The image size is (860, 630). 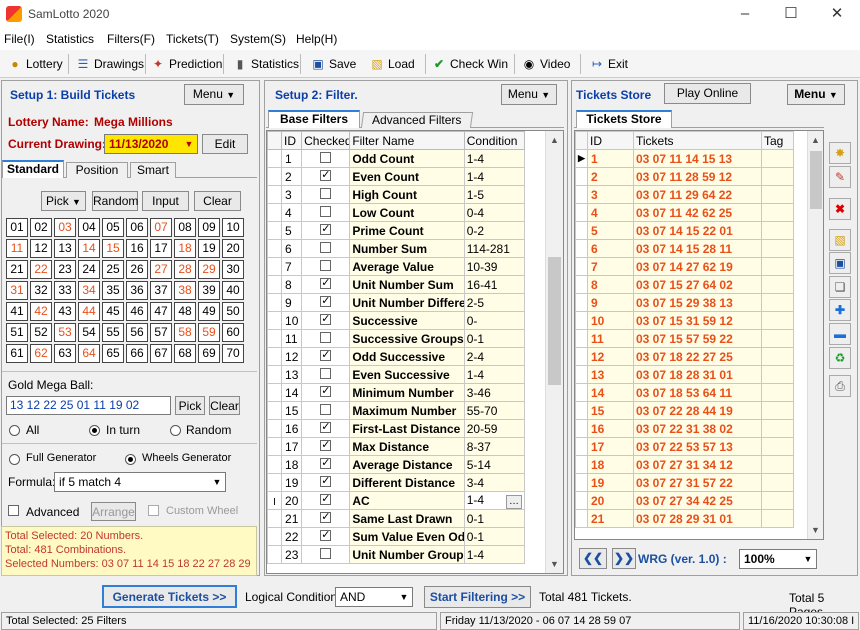 What do you see at coordinates (396, 248) in the screenshot?
I see `filter-row: 6 Number Sum 114-281` at bounding box center [396, 248].